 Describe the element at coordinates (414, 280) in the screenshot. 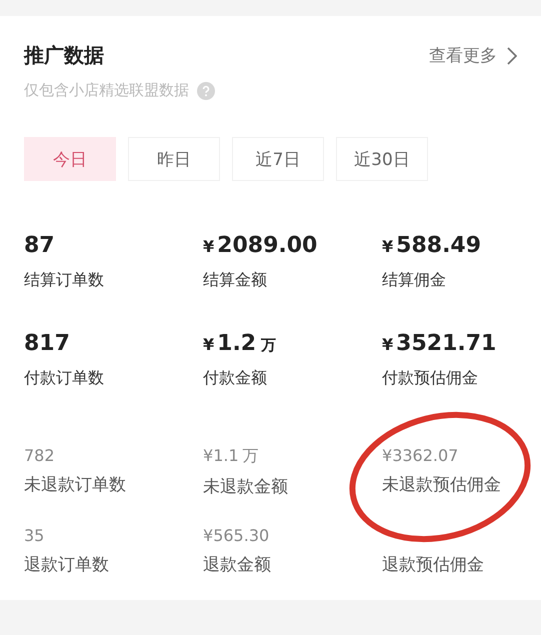

I see `metric-label: 结算佣金` at that location.